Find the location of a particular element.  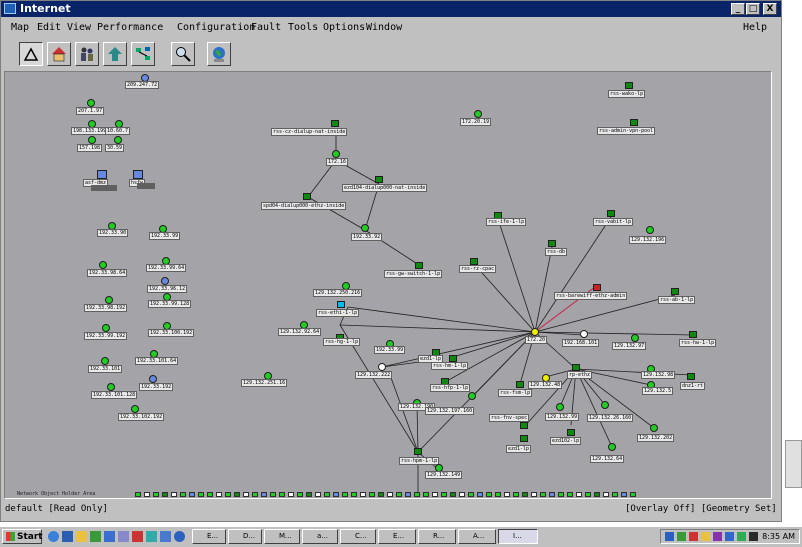

menu-view: View is located at coordinates (79, 27).